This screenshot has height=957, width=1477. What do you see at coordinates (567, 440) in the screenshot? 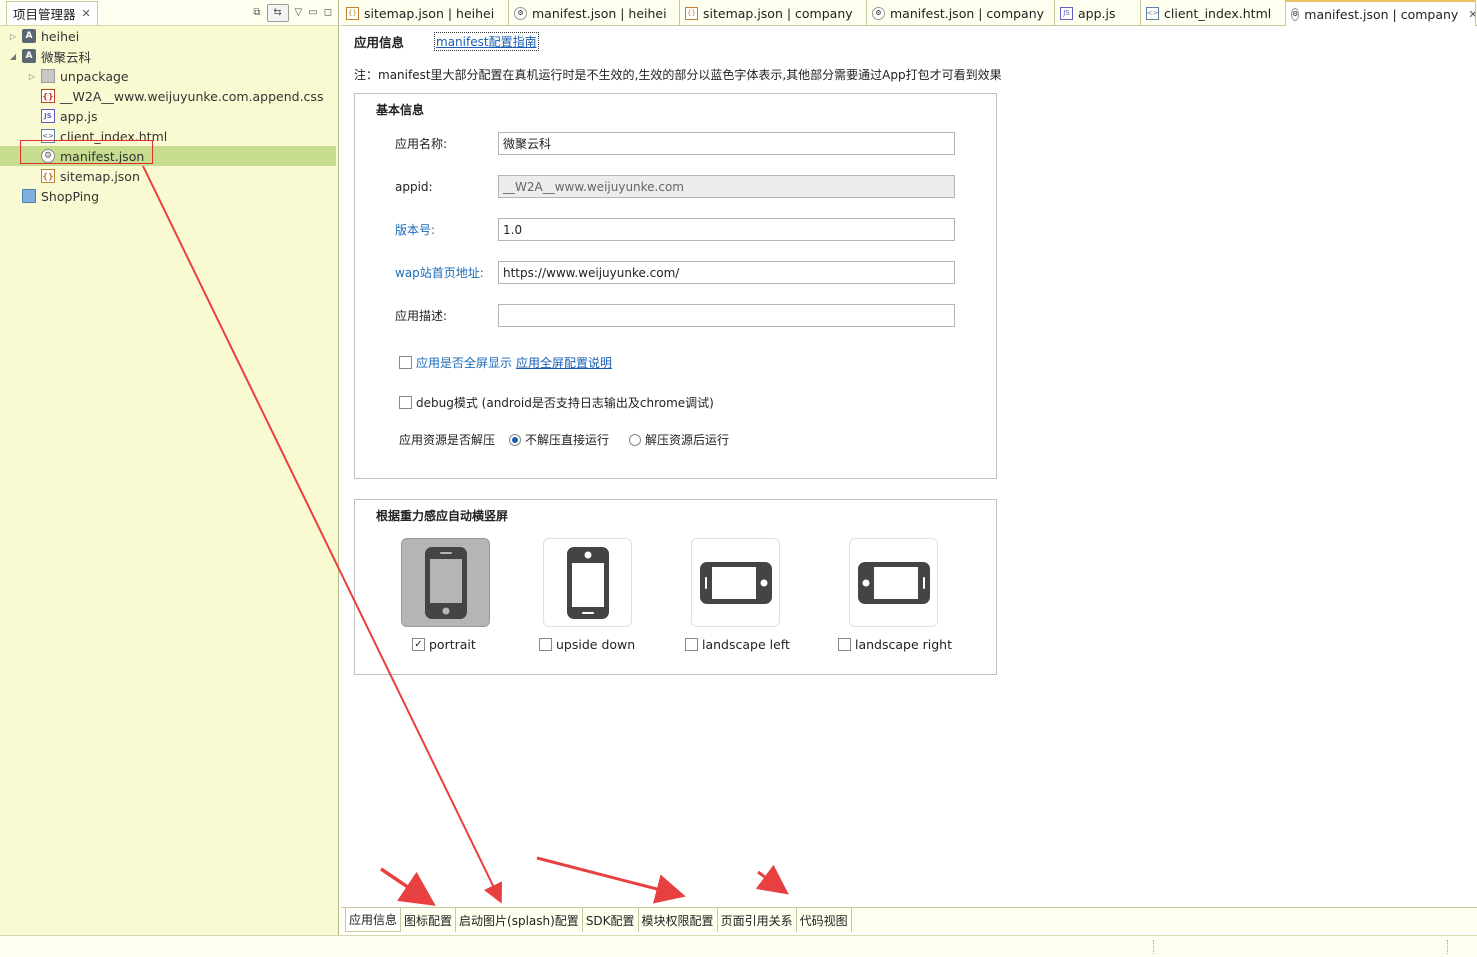
I see `unzip-option-1-label: 不解压直接运行` at bounding box center [567, 440].